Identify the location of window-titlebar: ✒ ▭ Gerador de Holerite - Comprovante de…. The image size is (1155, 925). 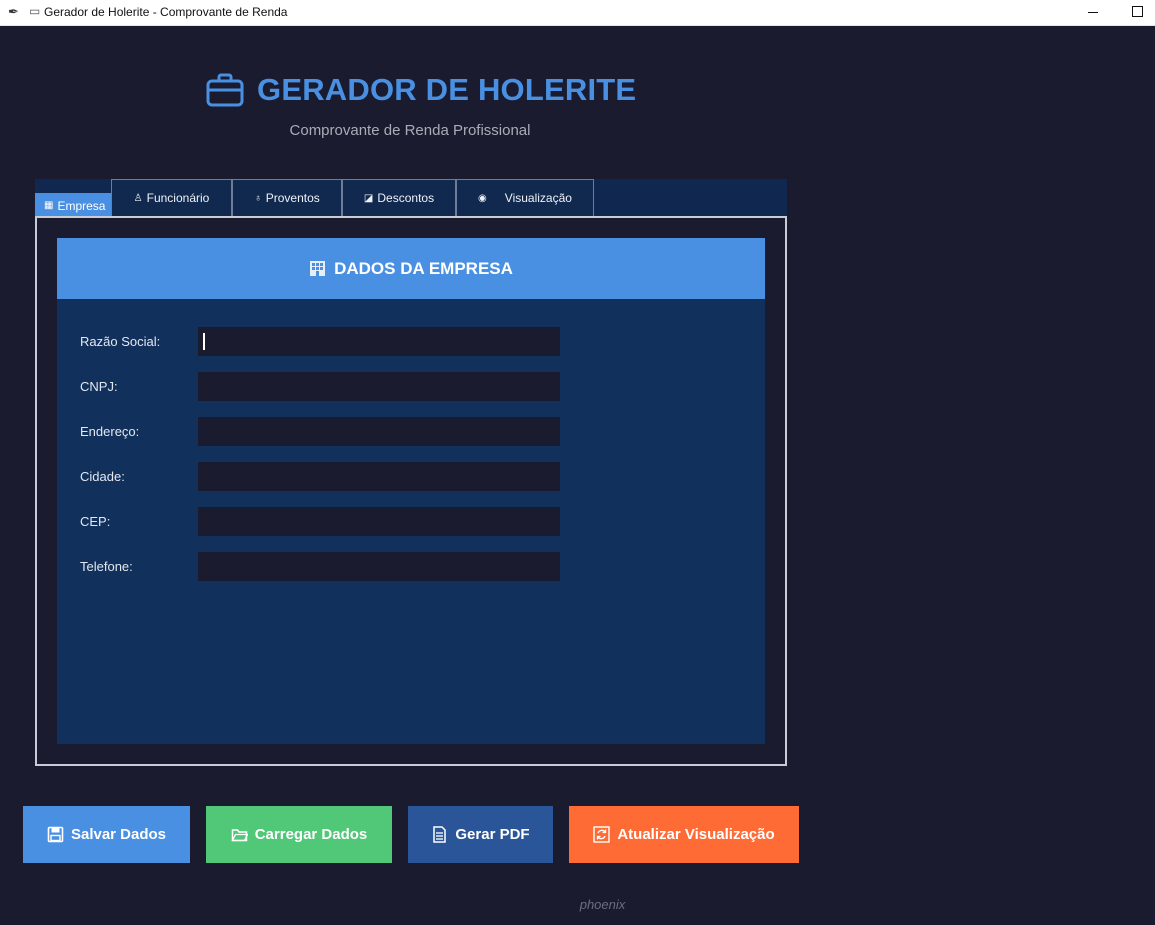
(577, 13).